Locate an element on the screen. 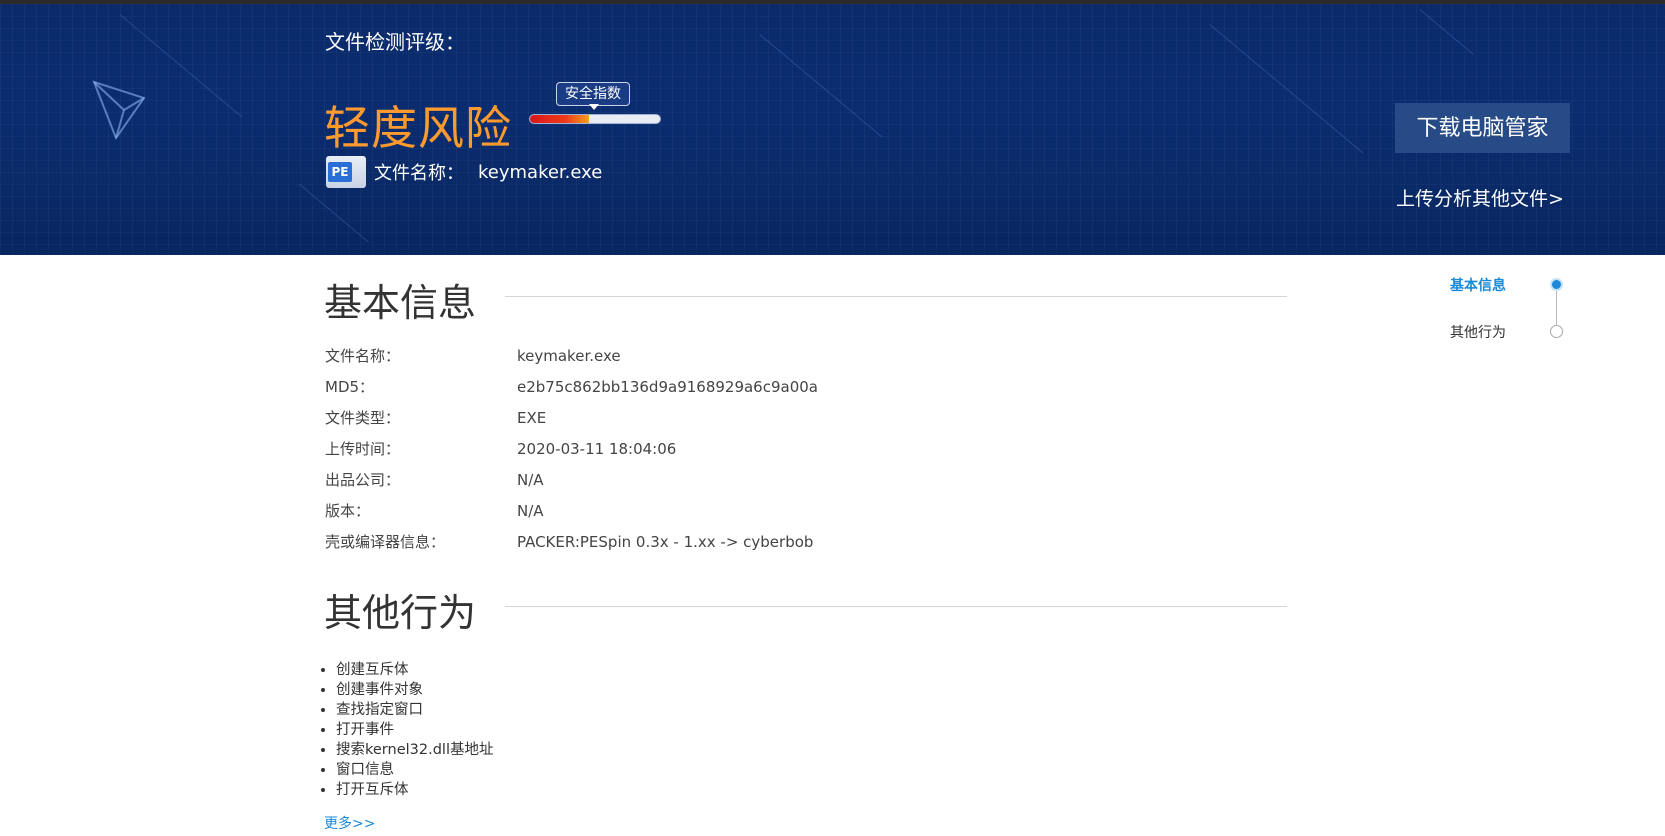 This screenshot has width=1665, height=836. list-item: 查找指定窗口 is located at coordinates (414, 710).